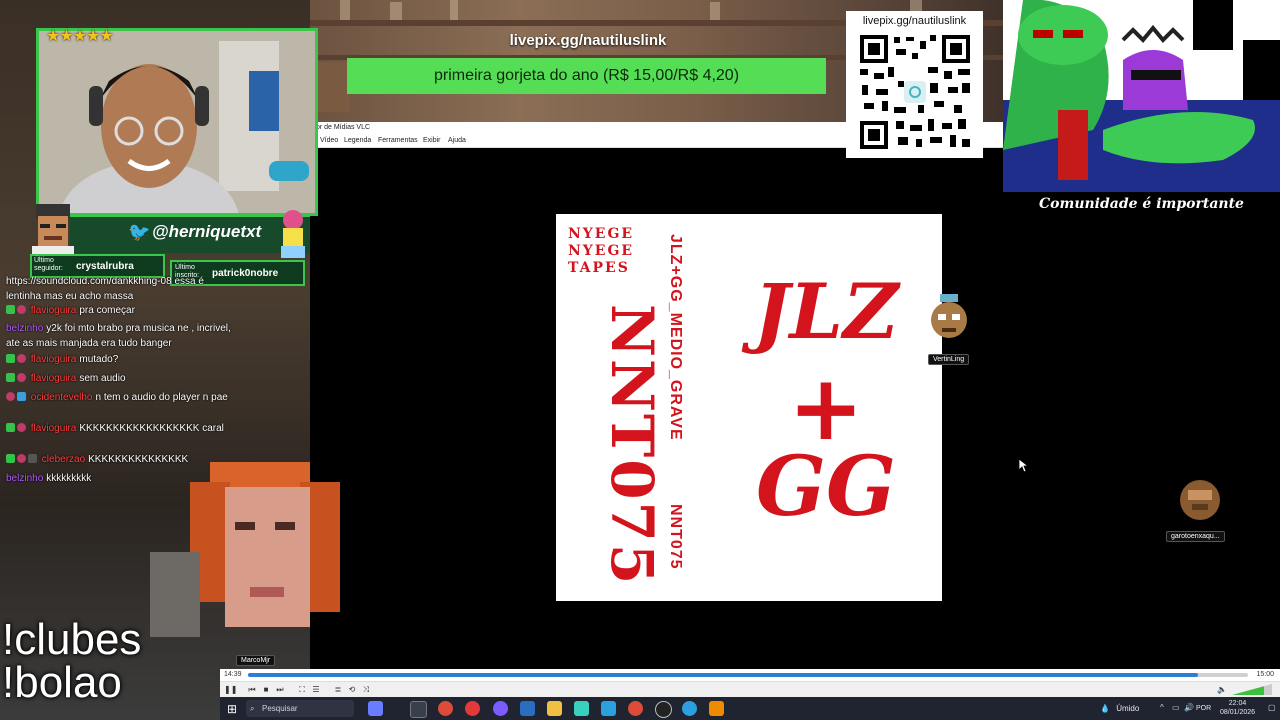  I want to click on chat-text: n tem o audio do player n pae, so click(161, 397).